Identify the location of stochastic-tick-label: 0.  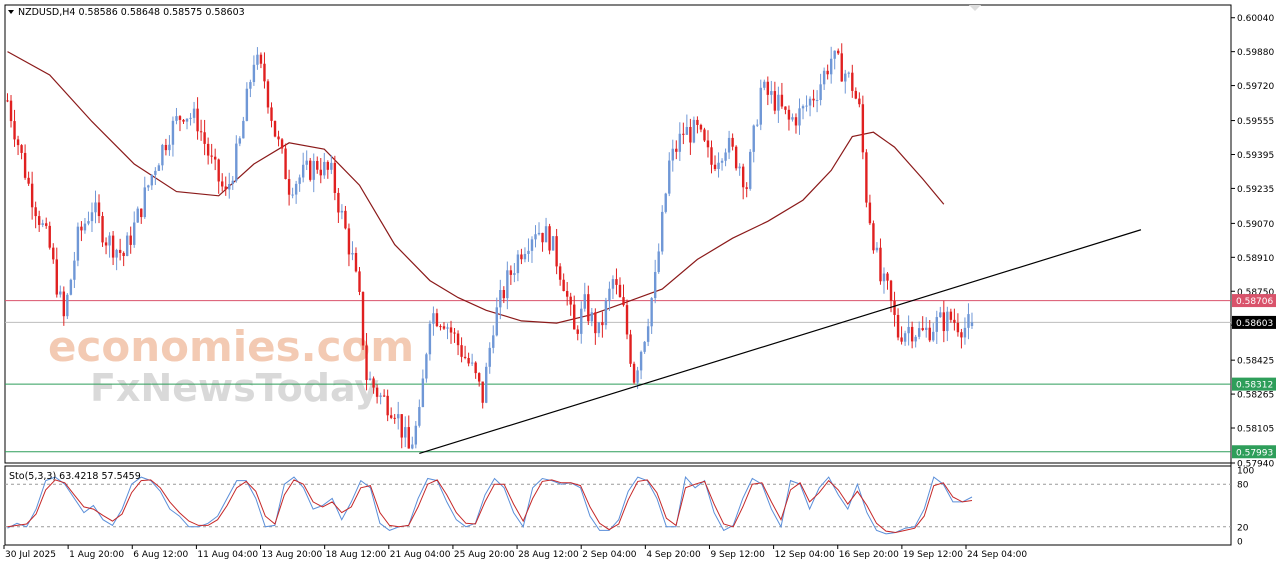
(1240, 543).